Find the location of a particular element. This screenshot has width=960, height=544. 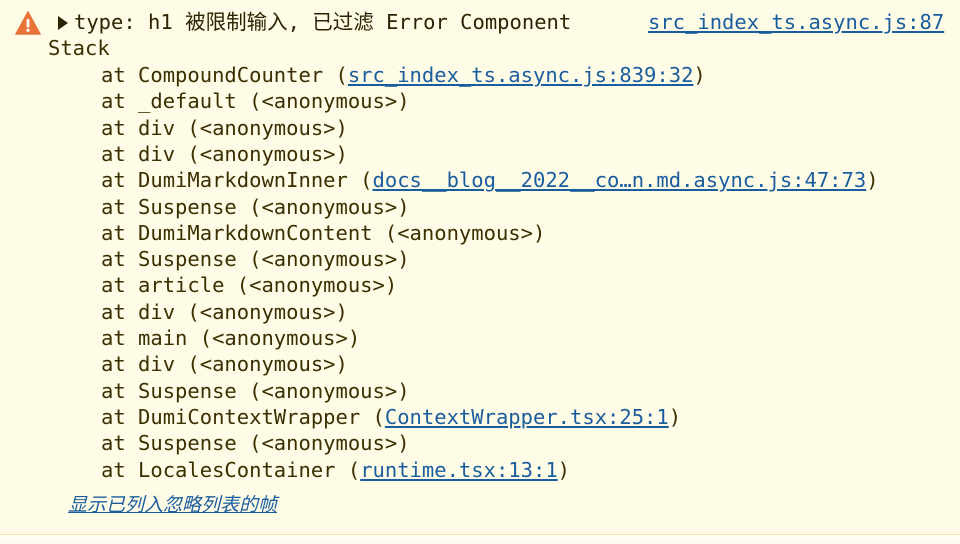

stack-frame-text: at CompoundCounter ( is located at coordinates (224, 75).